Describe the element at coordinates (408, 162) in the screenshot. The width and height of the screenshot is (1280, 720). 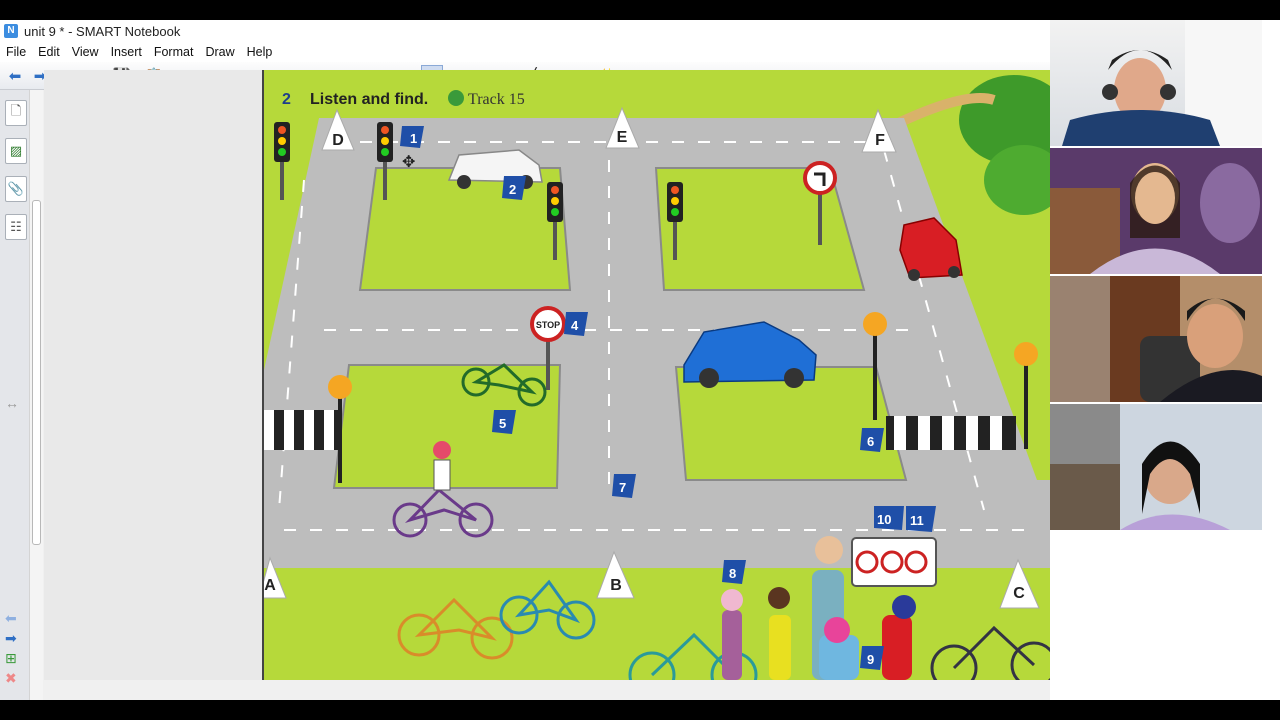
I see `move-cursor-icon: ✥` at that location.